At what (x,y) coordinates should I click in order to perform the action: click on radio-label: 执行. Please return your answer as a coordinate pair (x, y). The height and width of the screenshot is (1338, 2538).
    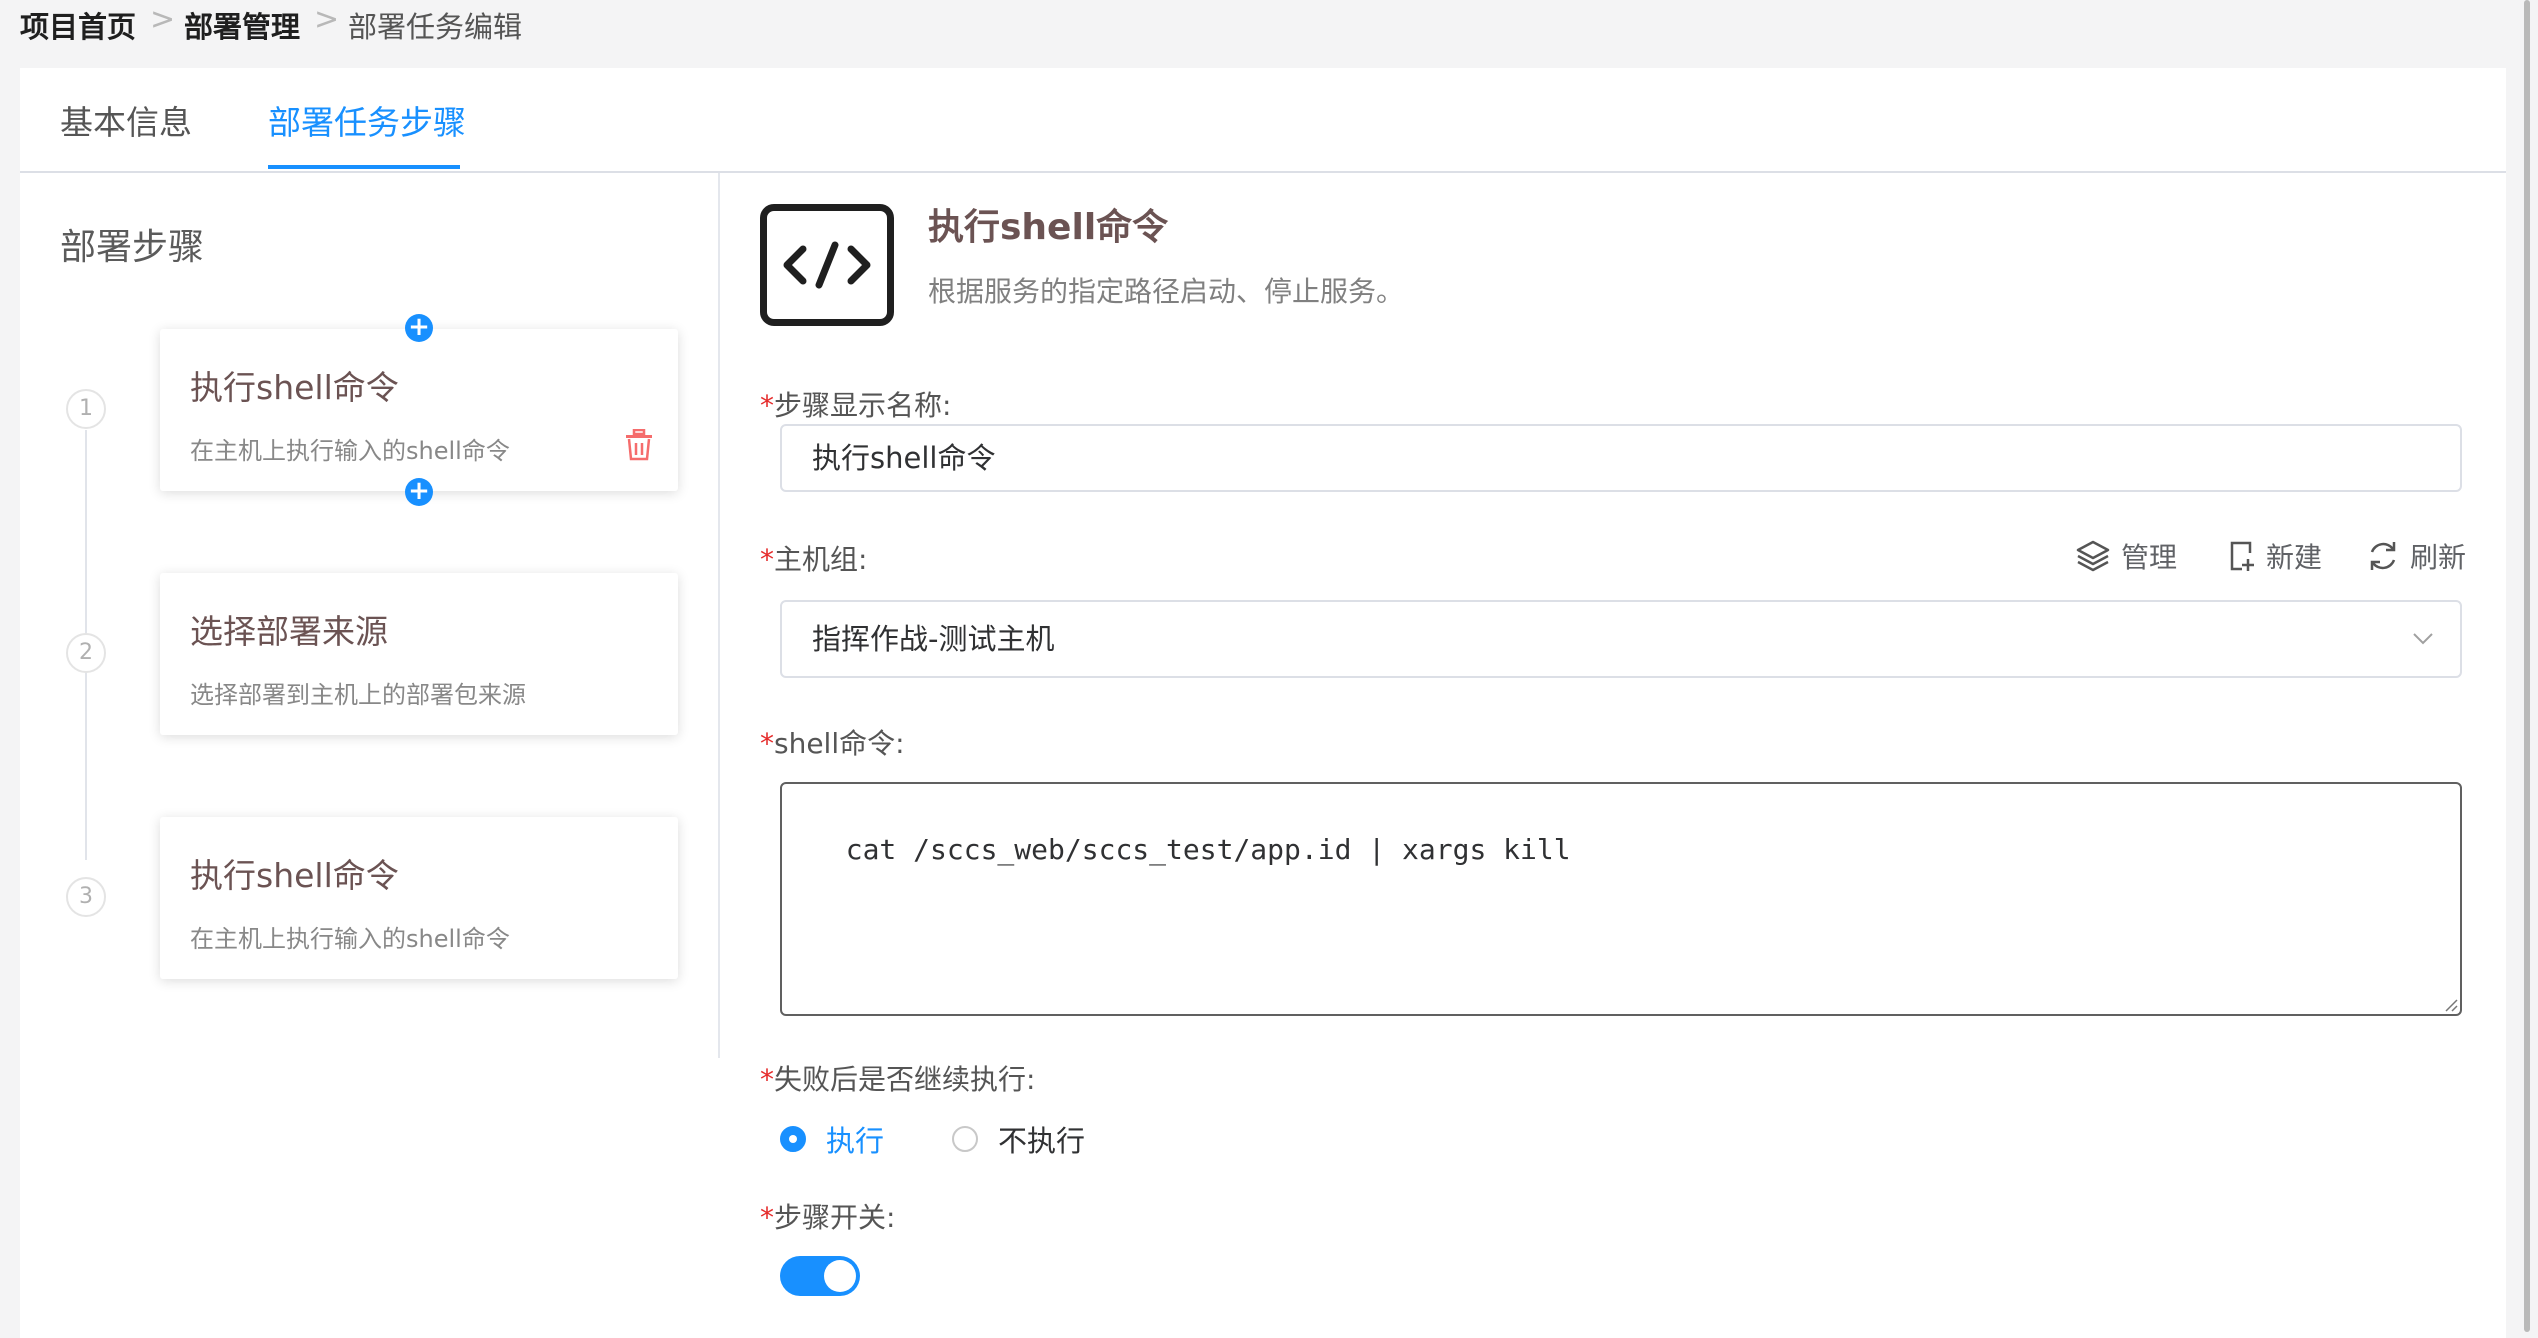
    Looking at the image, I should click on (855, 1141).